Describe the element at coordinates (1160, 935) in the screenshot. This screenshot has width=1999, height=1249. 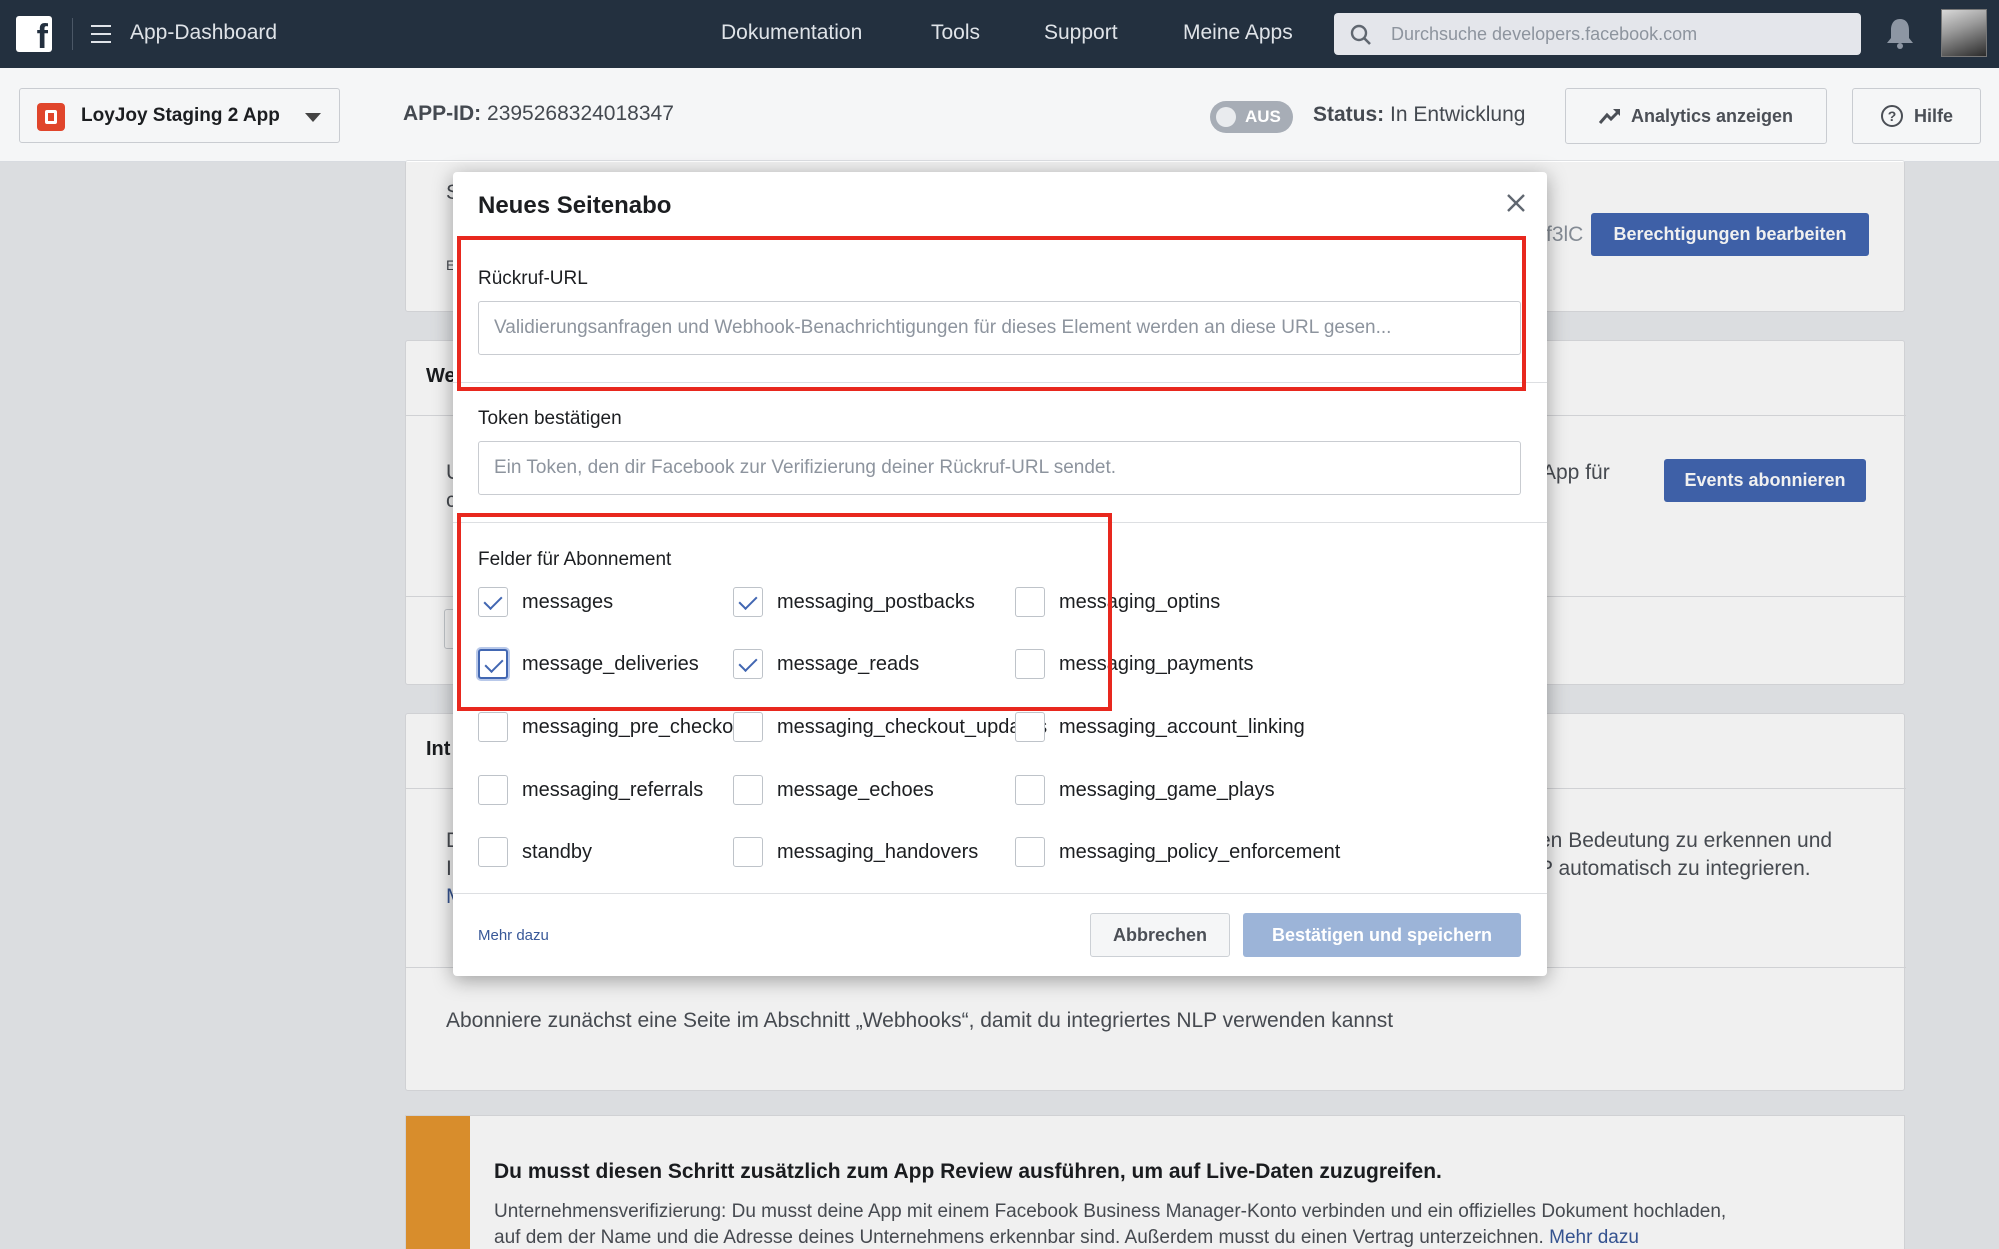
I see `cancel-button: Abbrechen` at that location.